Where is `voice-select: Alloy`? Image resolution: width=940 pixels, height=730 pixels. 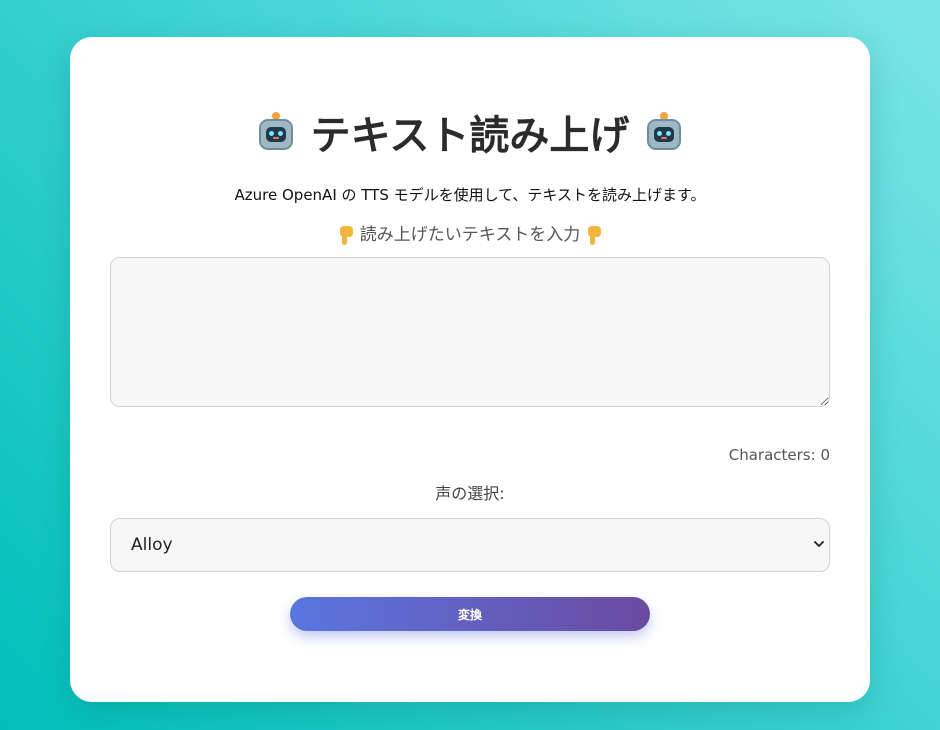 voice-select: Alloy is located at coordinates (470, 545).